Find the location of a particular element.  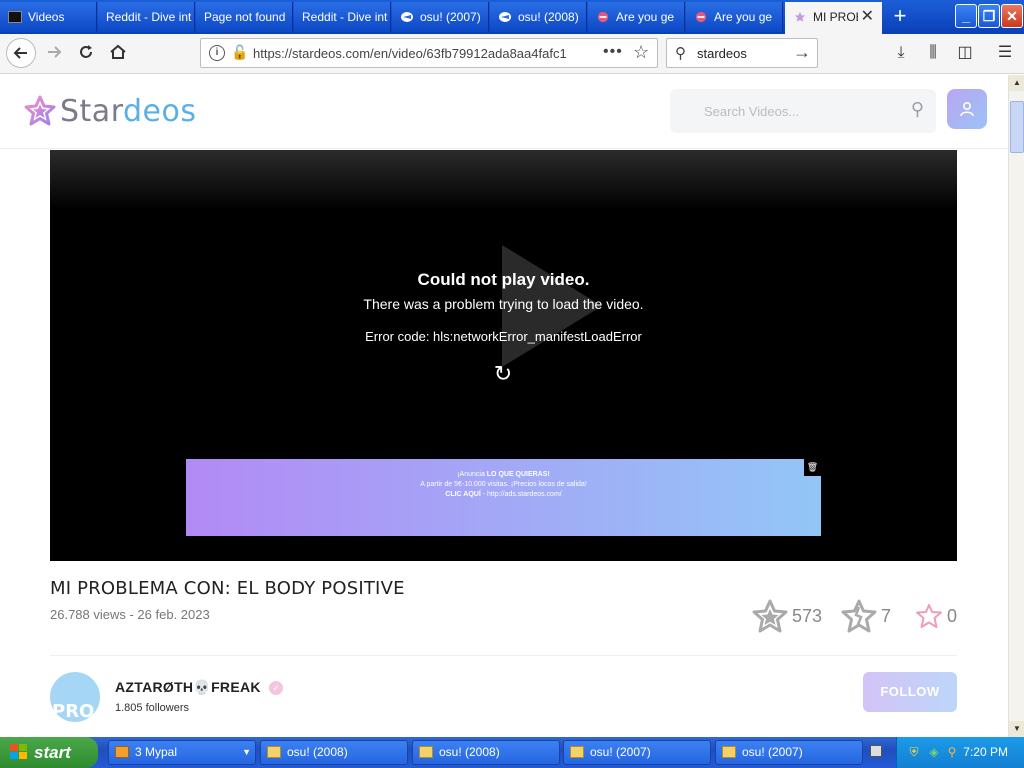

search-bar: ⚲ stardeos → is located at coordinates (742, 53).